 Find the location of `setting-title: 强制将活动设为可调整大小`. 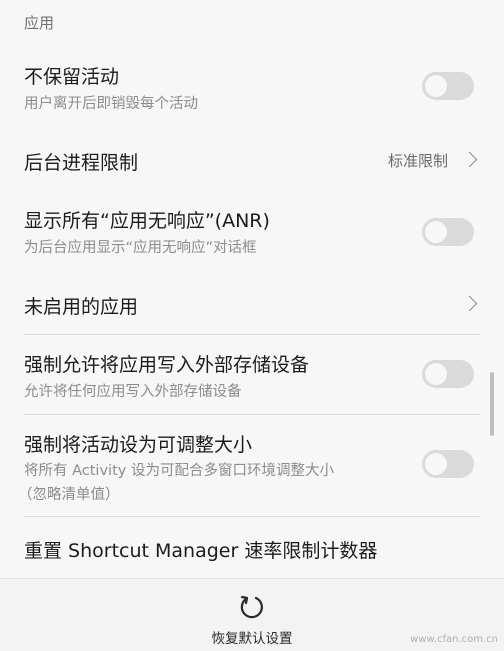

setting-title: 强制将活动设为可调整大小 is located at coordinates (138, 445).